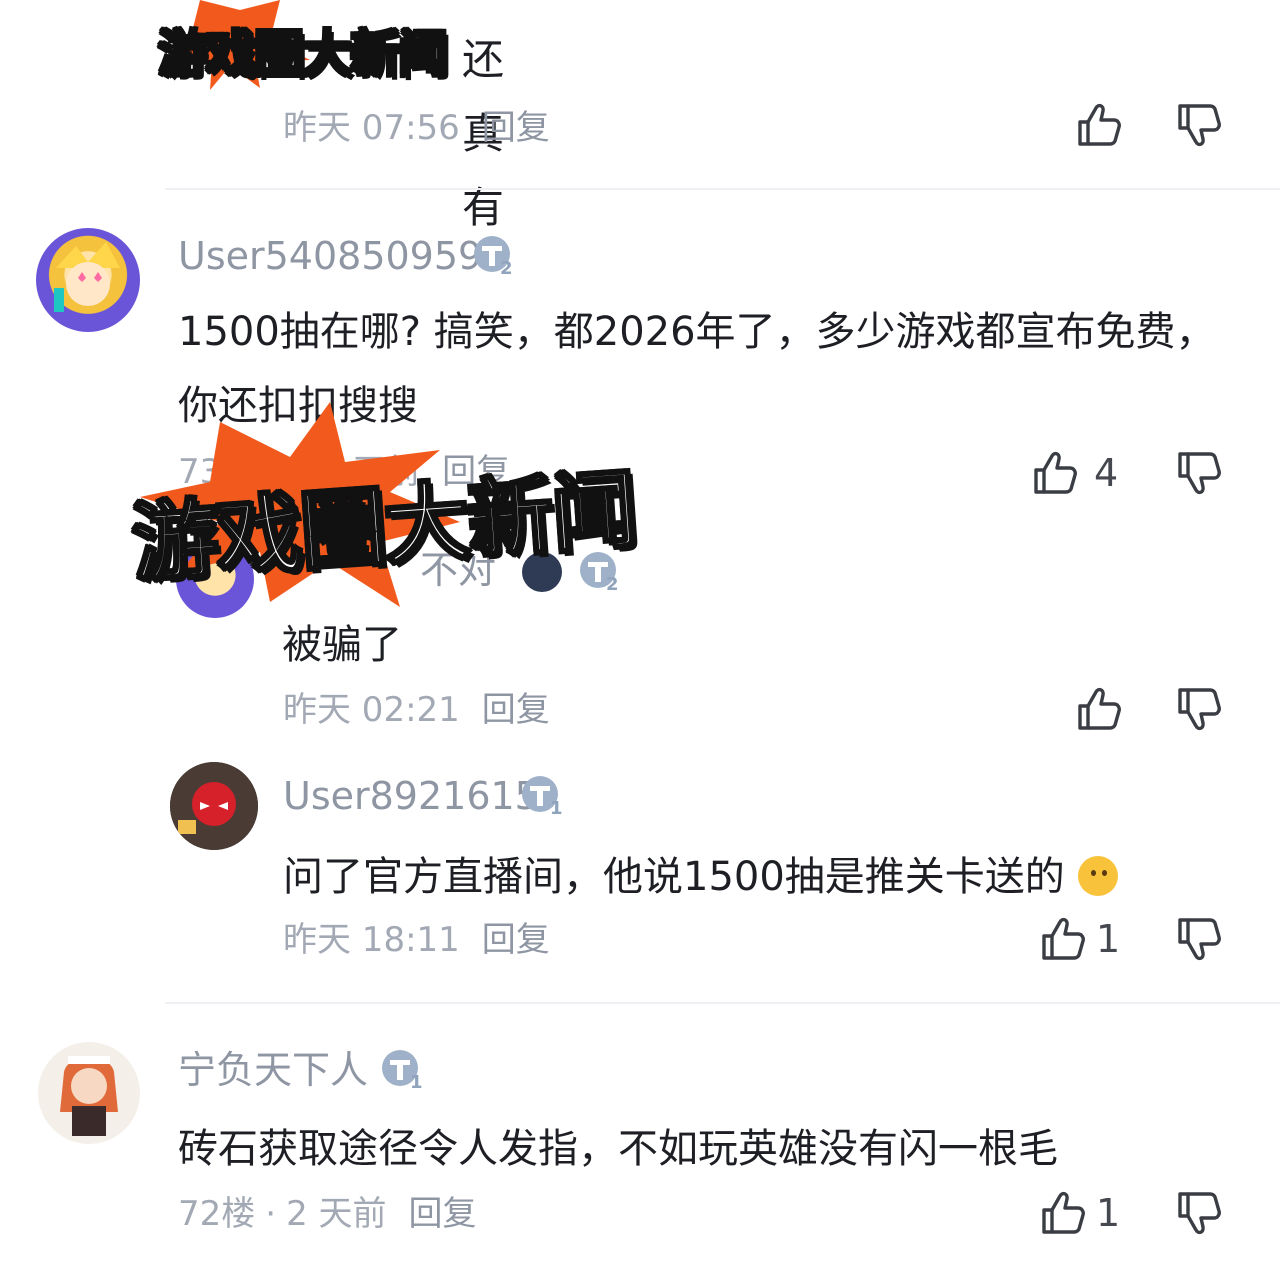  What do you see at coordinates (371, 940) in the screenshot?
I see `comment-time: 昨天 18:11` at bounding box center [371, 940].